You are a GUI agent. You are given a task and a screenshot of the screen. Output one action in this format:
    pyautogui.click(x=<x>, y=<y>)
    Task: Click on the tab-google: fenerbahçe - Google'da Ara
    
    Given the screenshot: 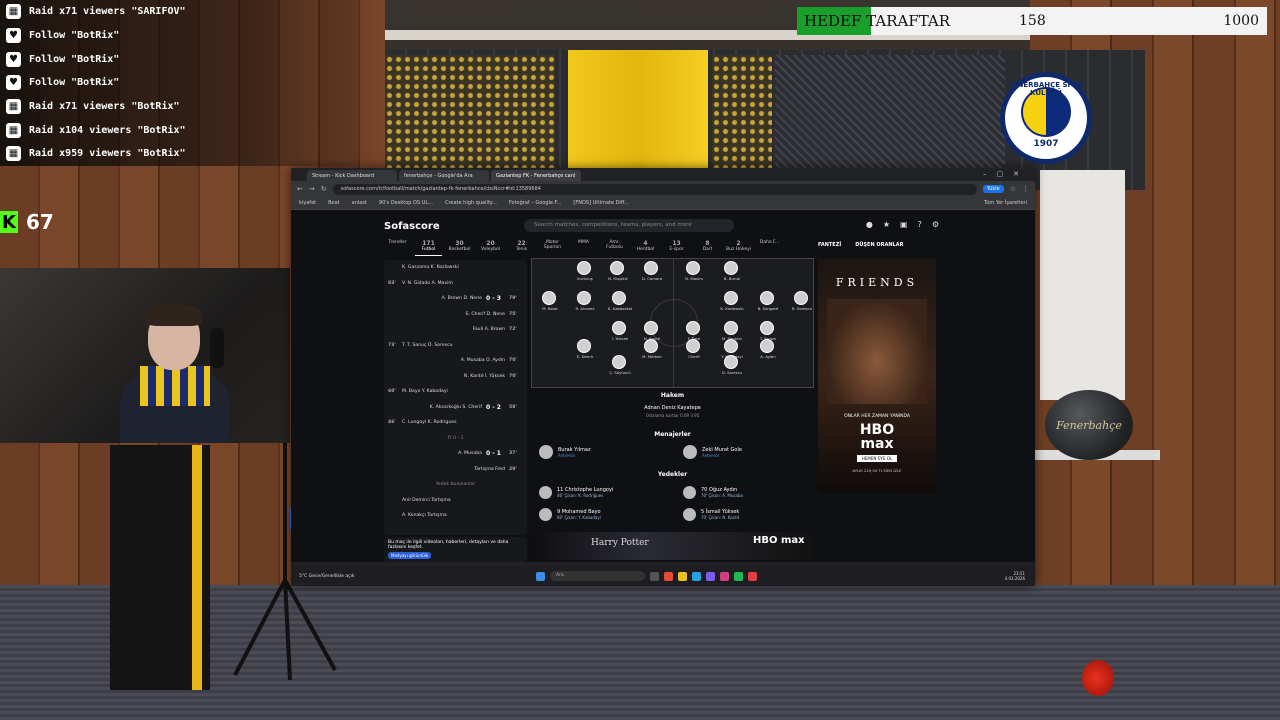 What is the action you would take?
    pyautogui.click(x=444, y=175)
    